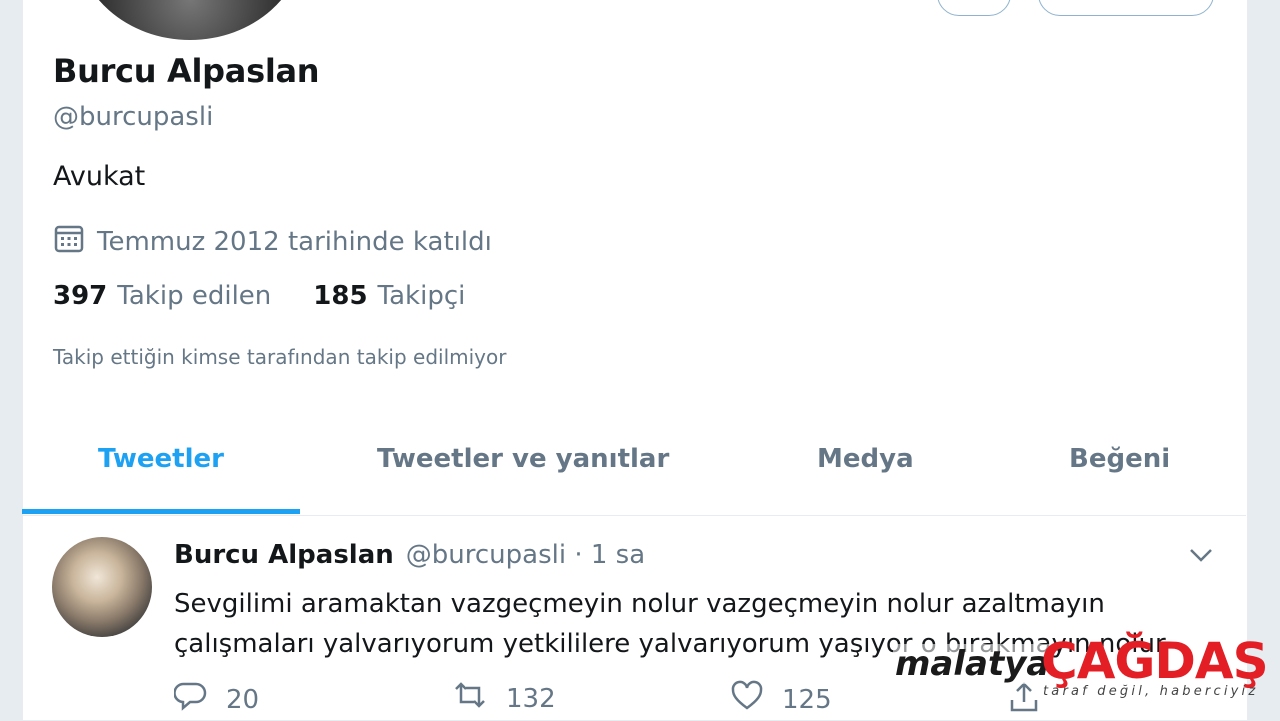  I want to click on followers-link: 185 Takipçi, so click(389, 296).